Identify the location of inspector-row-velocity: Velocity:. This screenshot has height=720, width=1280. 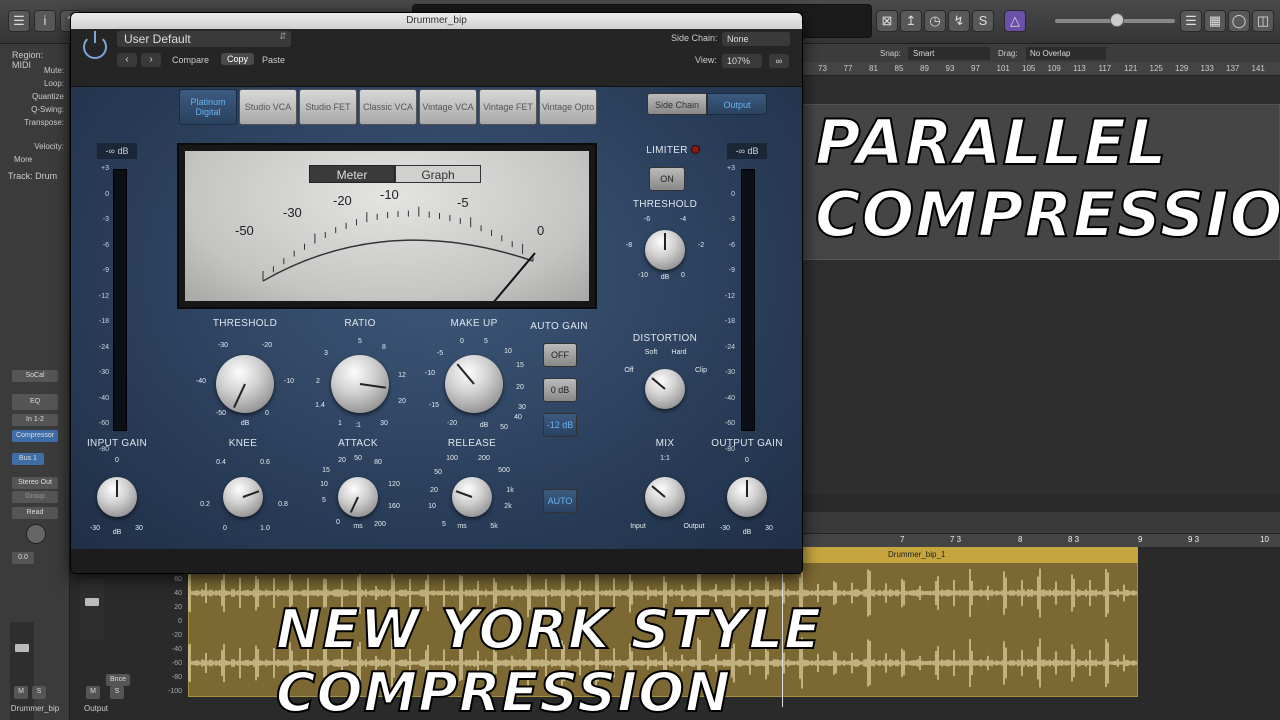
(34, 146).